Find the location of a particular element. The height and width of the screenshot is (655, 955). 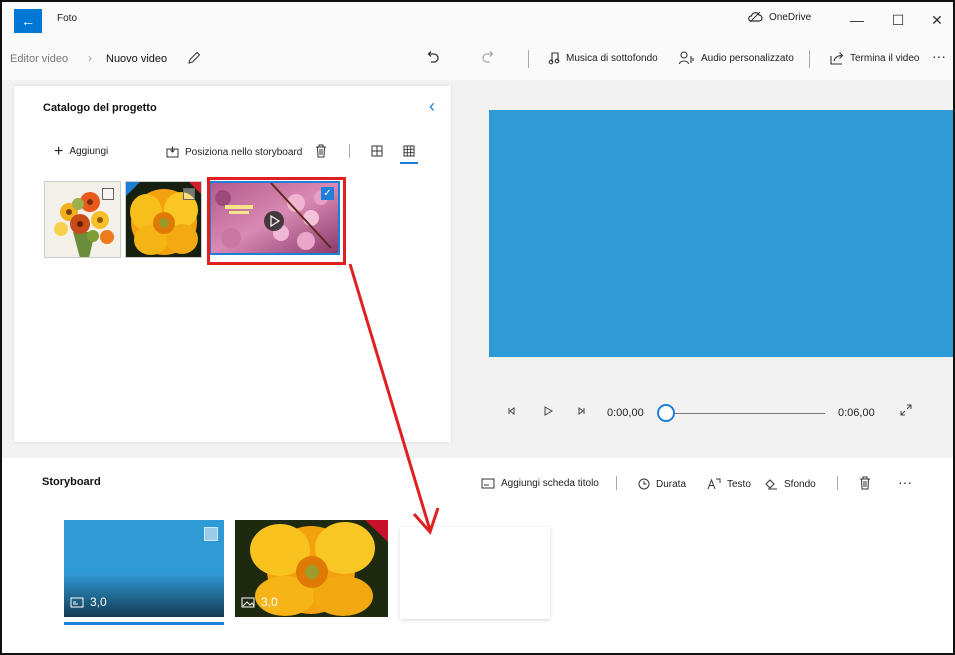

background-music-button: Musica di sottofondo is located at coordinates (603, 58).